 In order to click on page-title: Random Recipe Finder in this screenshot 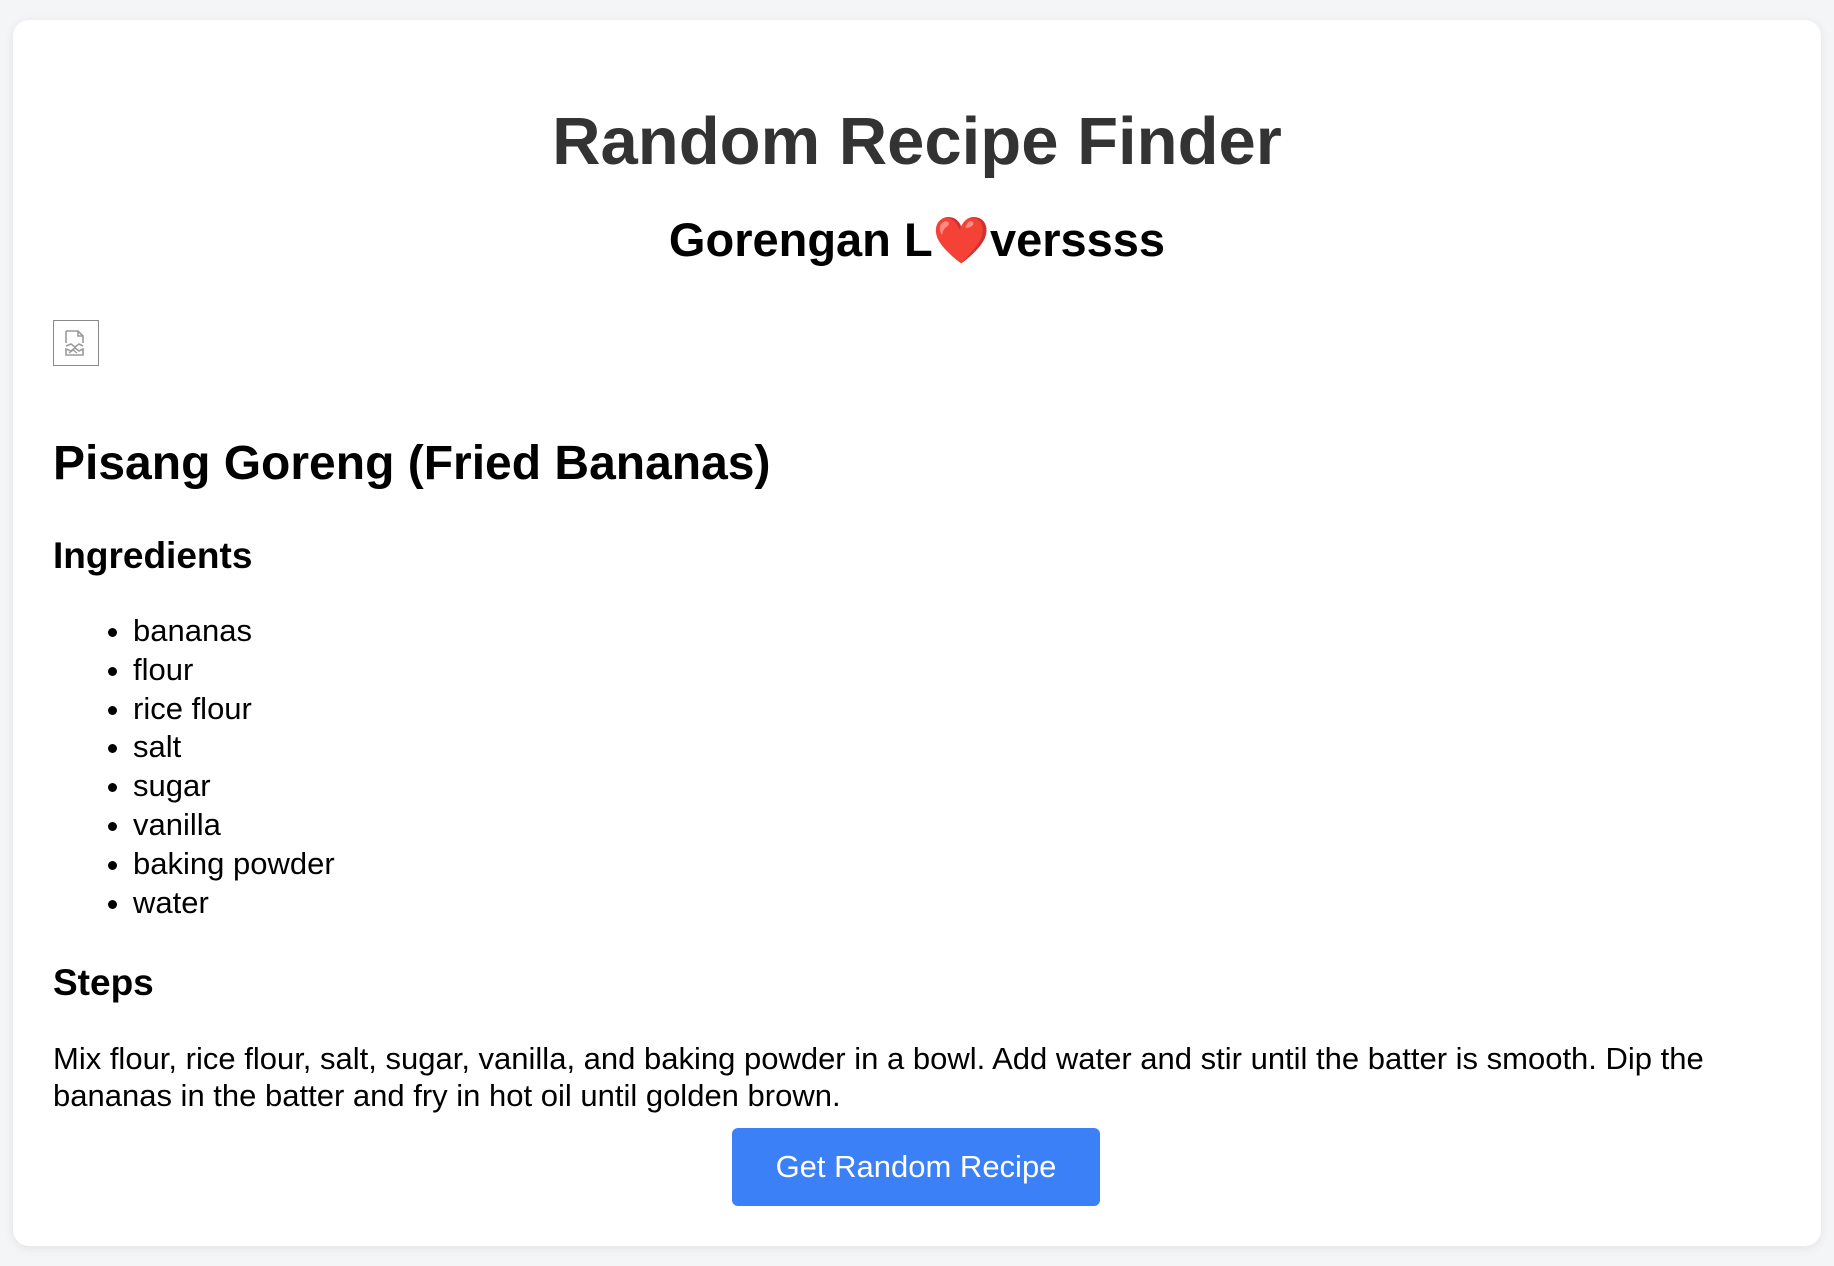, I will do `click(917, 141)`.